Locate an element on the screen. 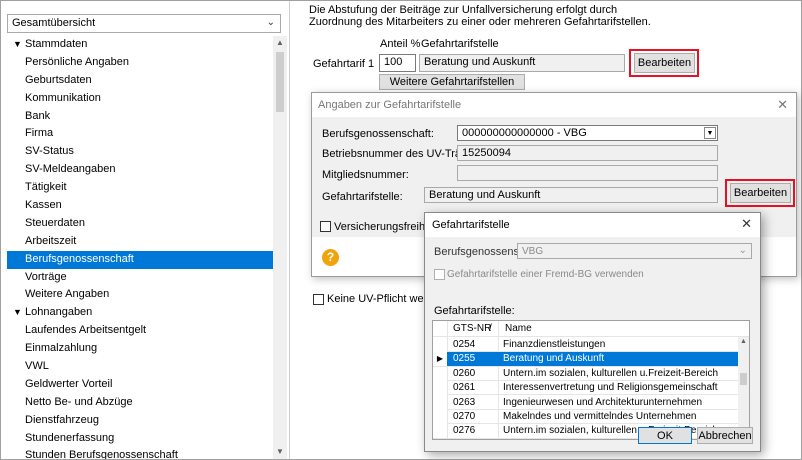 The width and height of the screenshot is (802, 460). table-row: 0254 Finanzdienstleistungen is located at coordinates (586, 345).